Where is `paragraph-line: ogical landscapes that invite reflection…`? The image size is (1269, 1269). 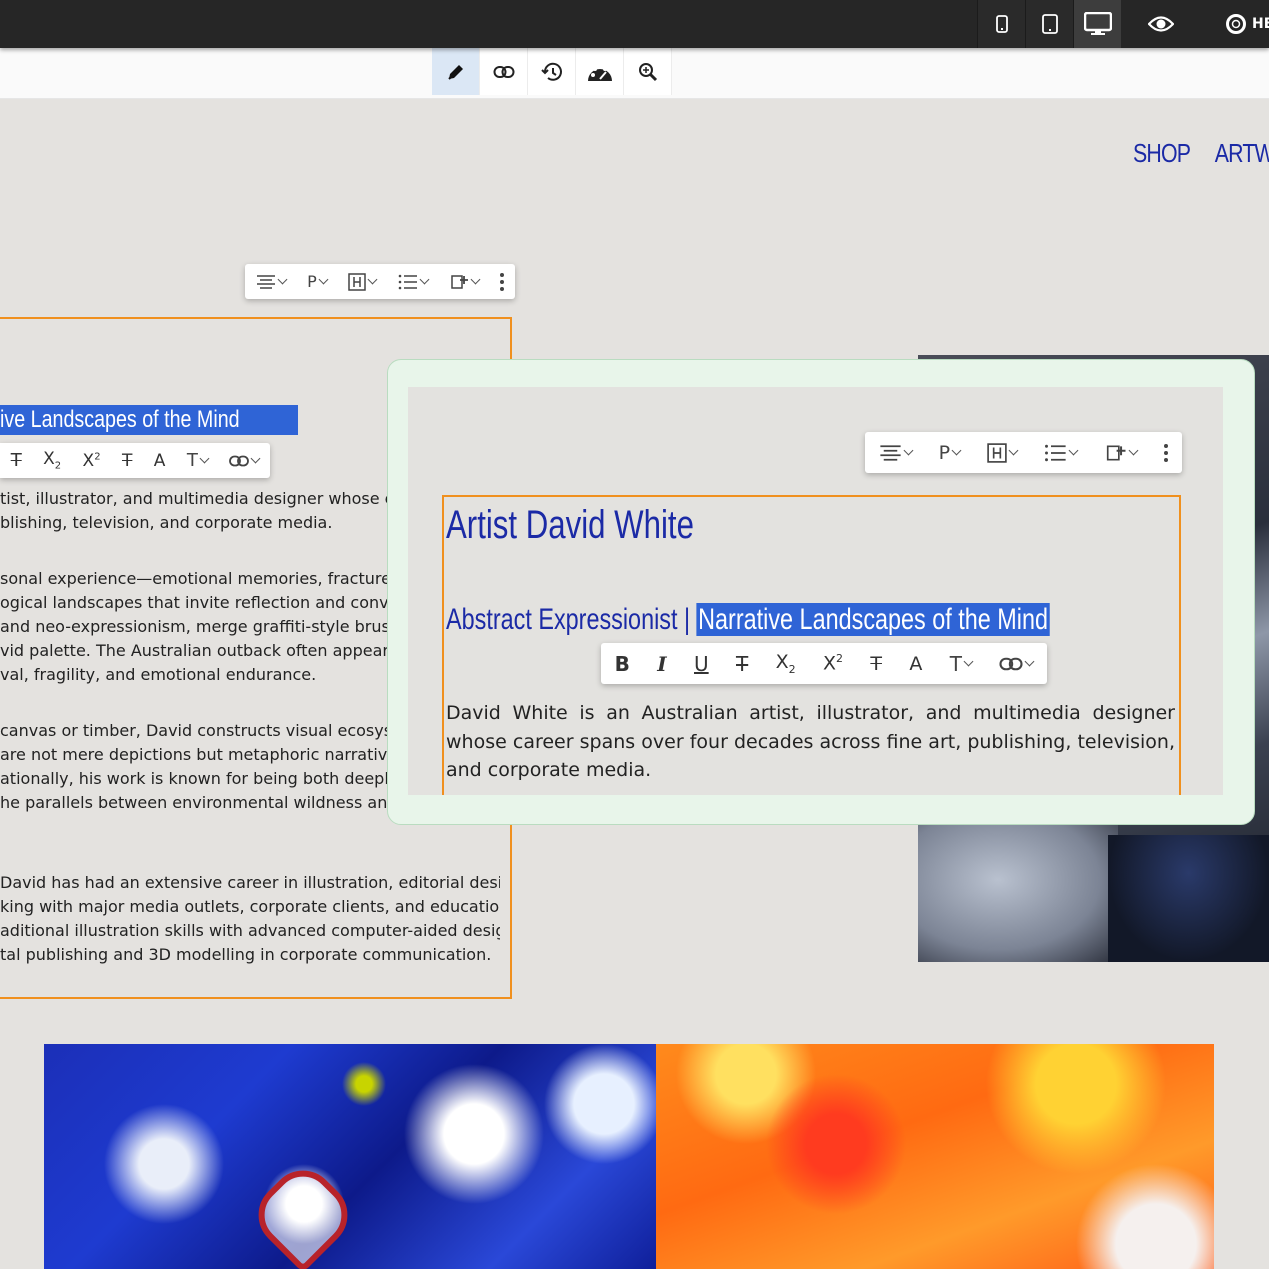
paragraph-line: ogical landscapes that invite reflection… is located at coordinates (195, 602).